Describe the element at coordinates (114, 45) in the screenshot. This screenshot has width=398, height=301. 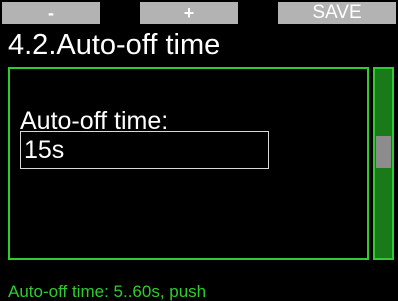
I see `page-title: 4.2.Auto-off time` at that location.